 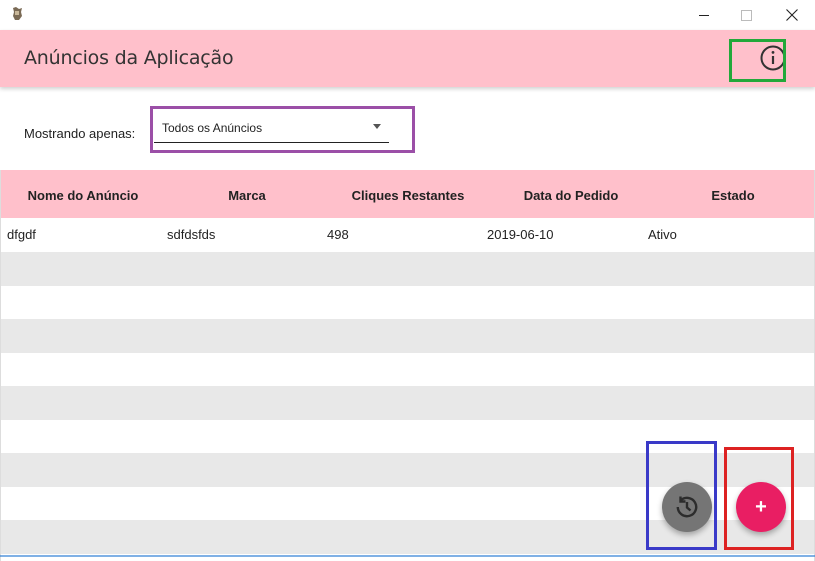 What do you see at coordinates (191, 234) in the screenshot?
I see `cell-marca: sdfdsfds` at bounding box center [191, 234].